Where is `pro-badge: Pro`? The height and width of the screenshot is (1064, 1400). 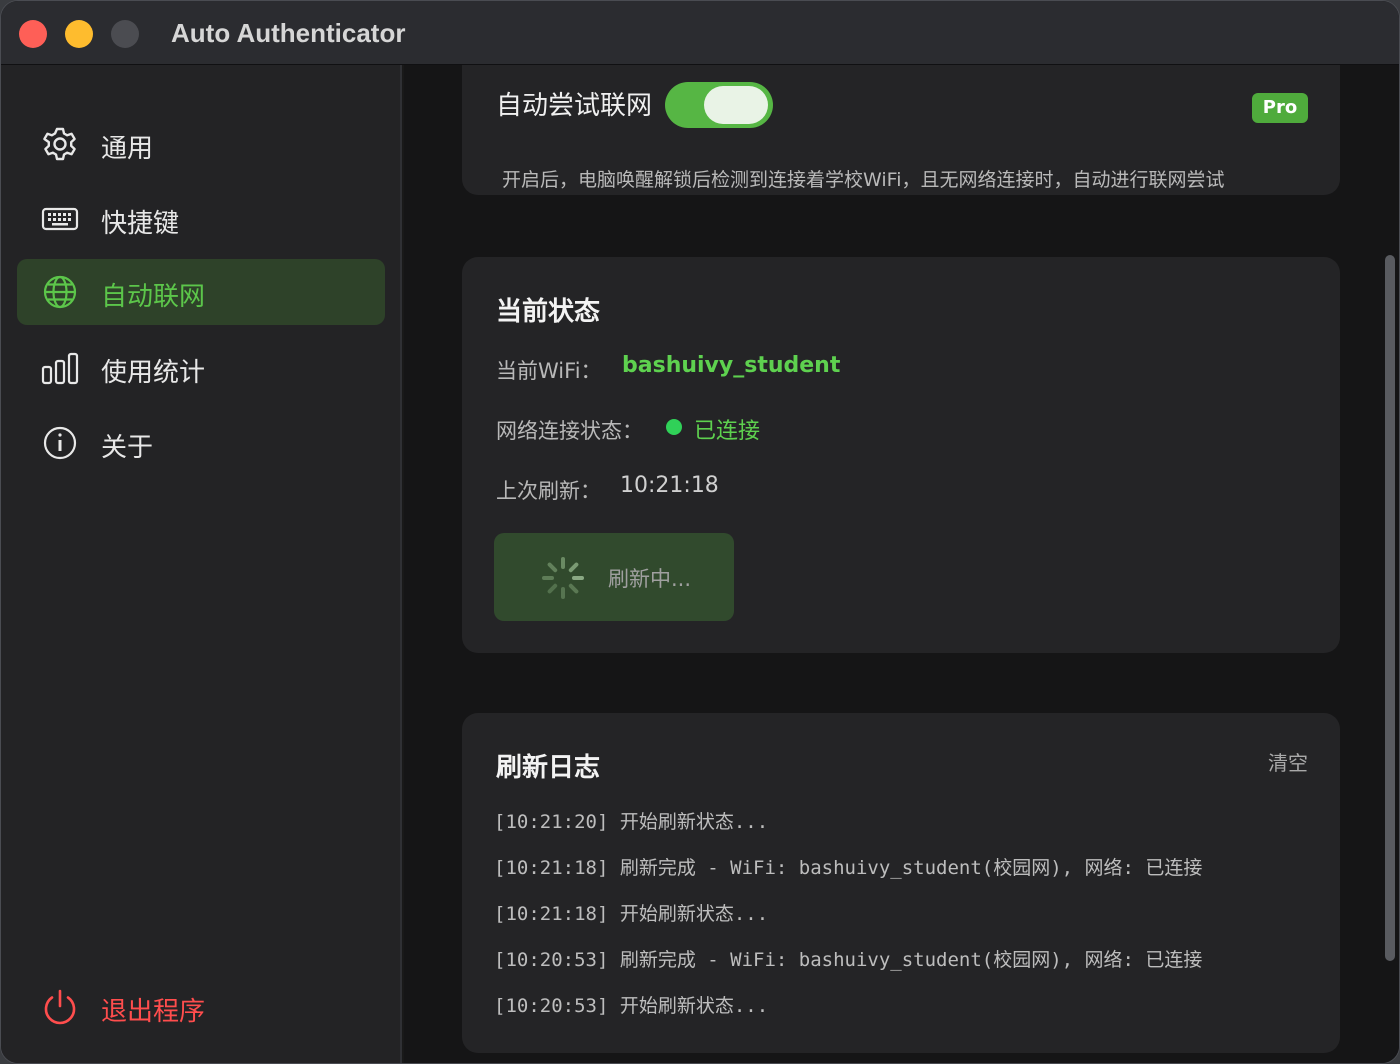
pro-badge: Pro is located at coordinates (1280, 108).